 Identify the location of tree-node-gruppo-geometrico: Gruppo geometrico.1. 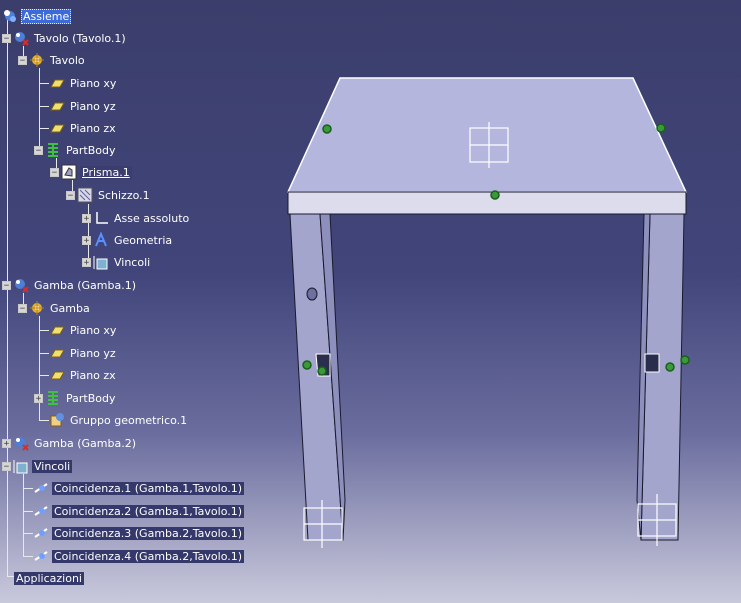
(119, 420).